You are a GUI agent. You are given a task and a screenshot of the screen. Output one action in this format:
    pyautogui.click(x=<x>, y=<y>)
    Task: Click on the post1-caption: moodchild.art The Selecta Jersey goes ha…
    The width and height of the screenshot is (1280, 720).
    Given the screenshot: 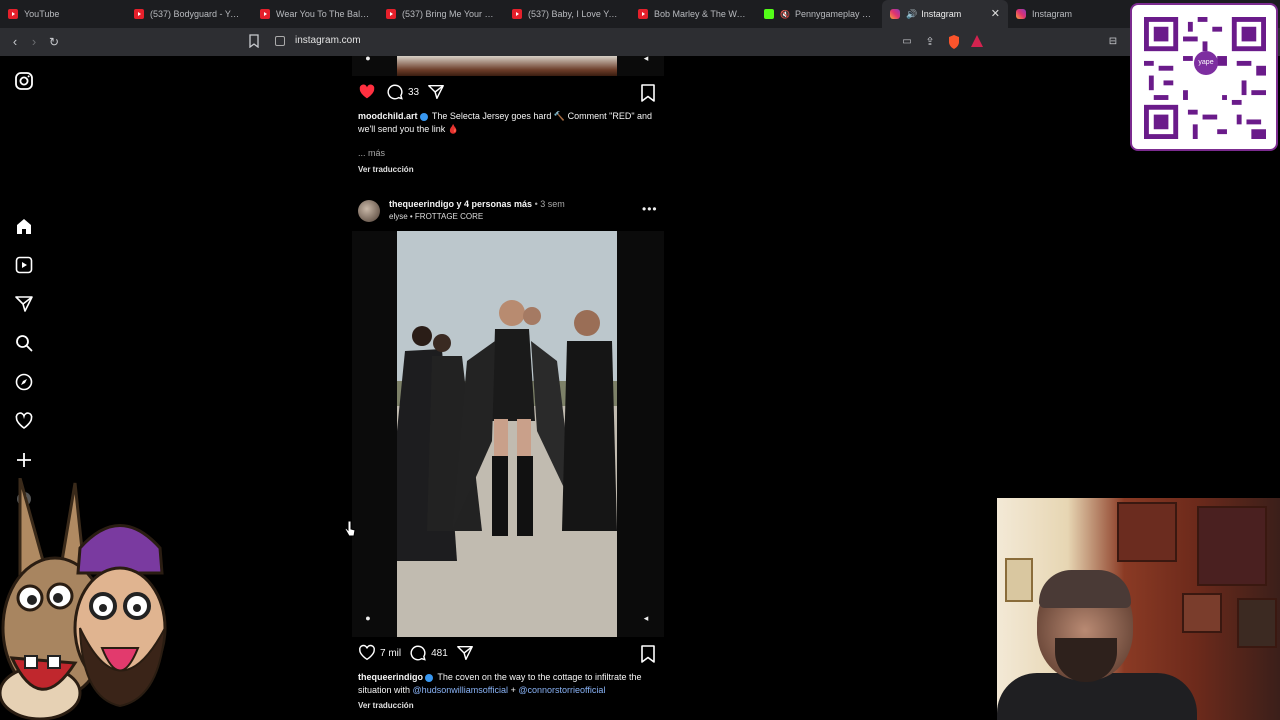 What is the action you would take?
    pyautogui.click(x=508, y=123)
    